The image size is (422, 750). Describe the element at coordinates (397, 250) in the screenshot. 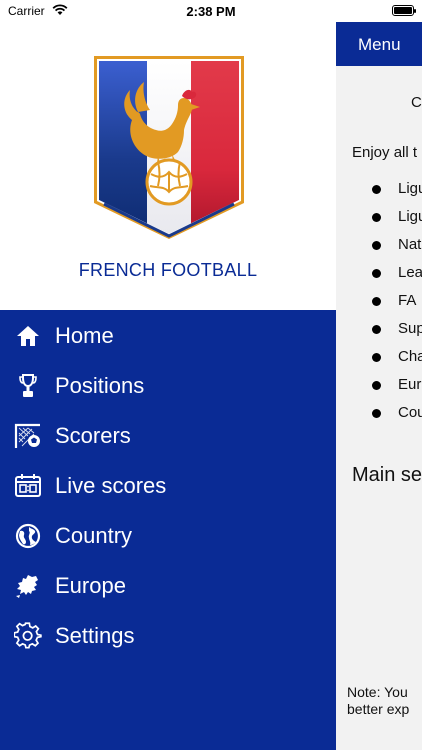

I see `list-item: Nat` at that location.